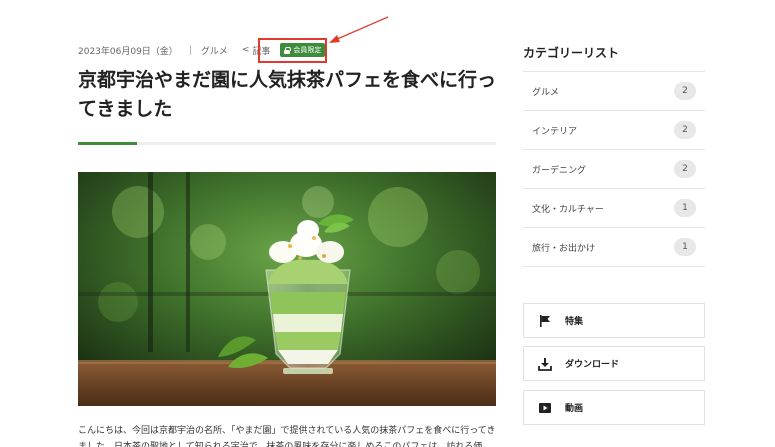 The image size is (775, 447). What do you see at coordinates (614, 130) in the screenshot?
I see `category-item-interior: インテリア 2` at bounding box center [614, 130].